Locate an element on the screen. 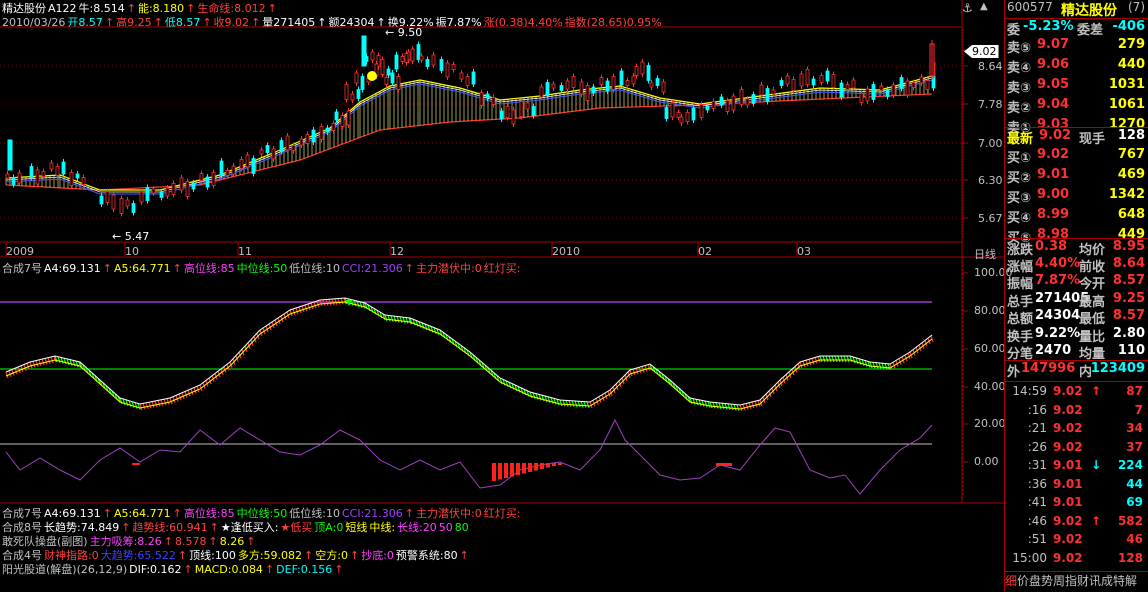  order-cell: 卖④ is located at coordinates (1019, 68).